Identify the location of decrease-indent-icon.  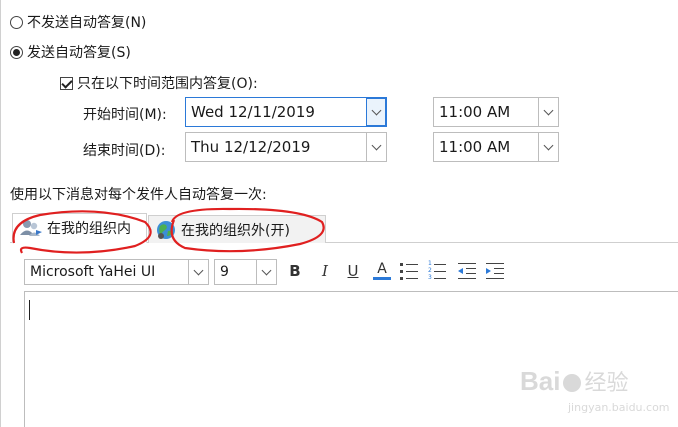
(467, 271).